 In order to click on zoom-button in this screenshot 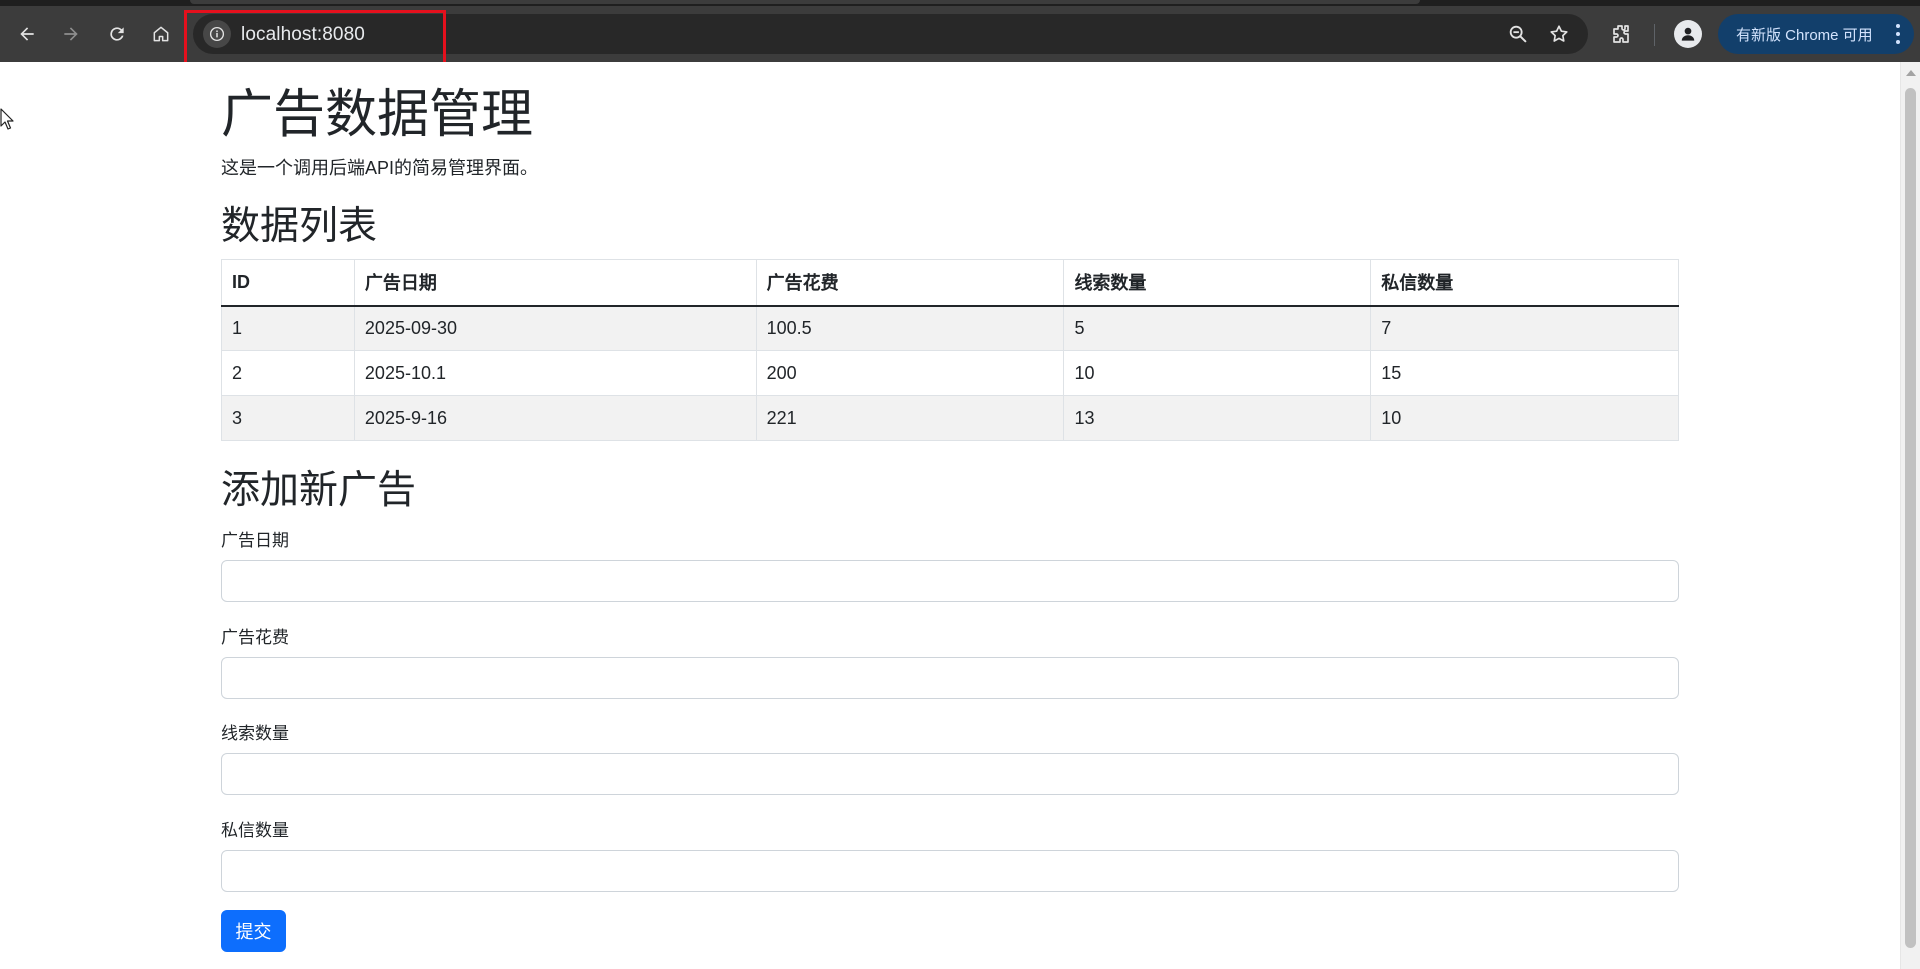, I will do `click(1518, 34)`.